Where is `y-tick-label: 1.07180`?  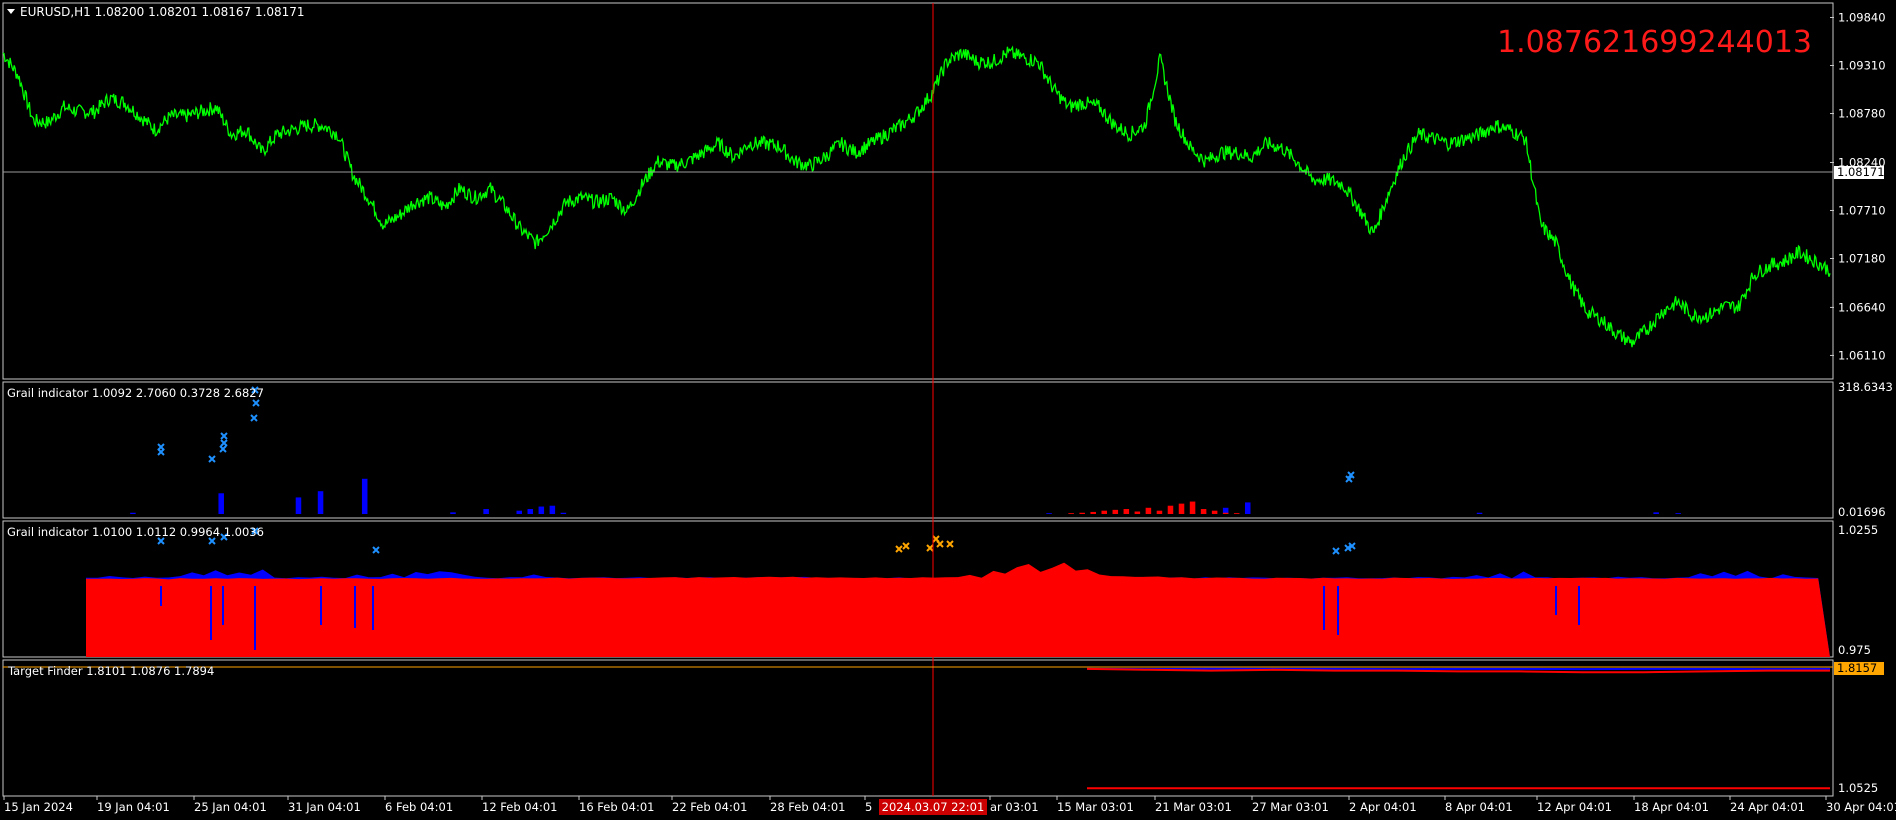 y-tick-label: 1.07180 is located at coordinates (1862, 258).